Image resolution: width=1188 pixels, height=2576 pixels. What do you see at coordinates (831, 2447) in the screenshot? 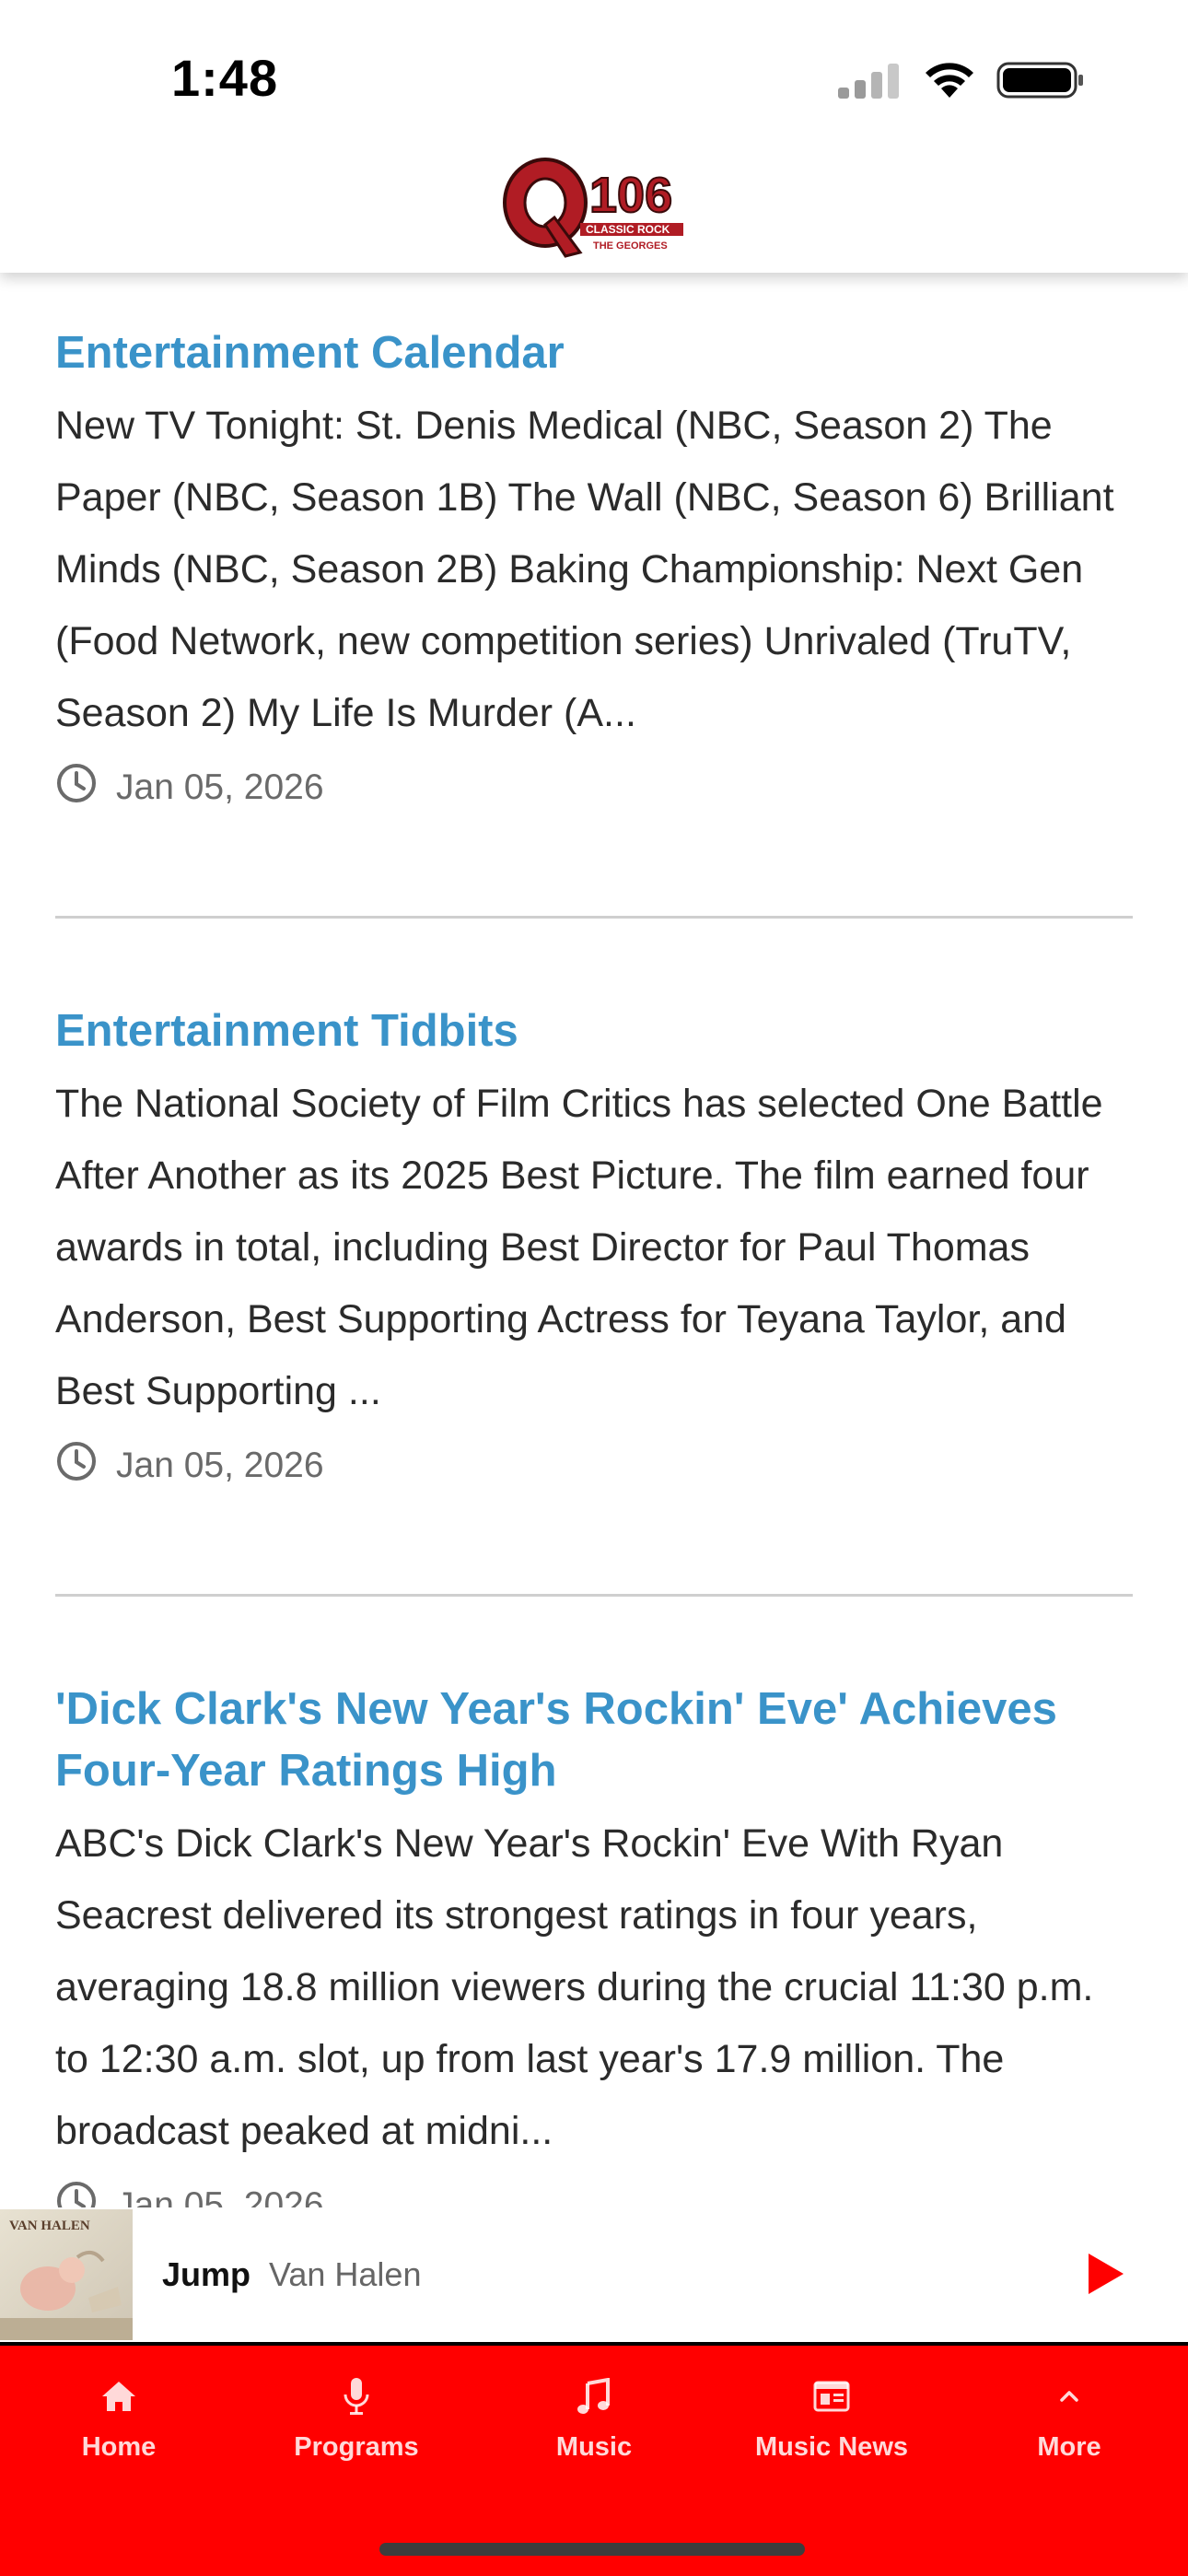
I see `tab-label: Music News` at bounding box center [831, 2447].